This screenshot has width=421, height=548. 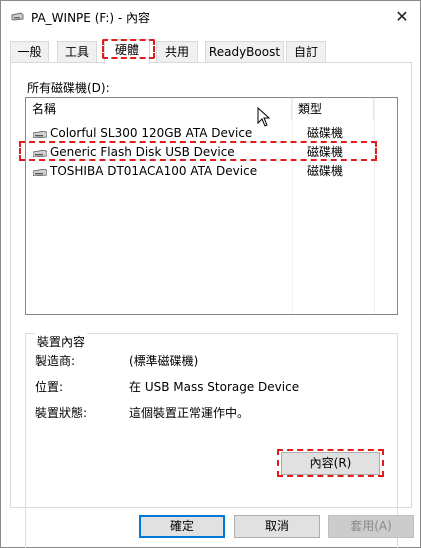 I want to click on device-name: TOSHIBA DT01ACA100 ATA Device, so click(x=154, y=171).